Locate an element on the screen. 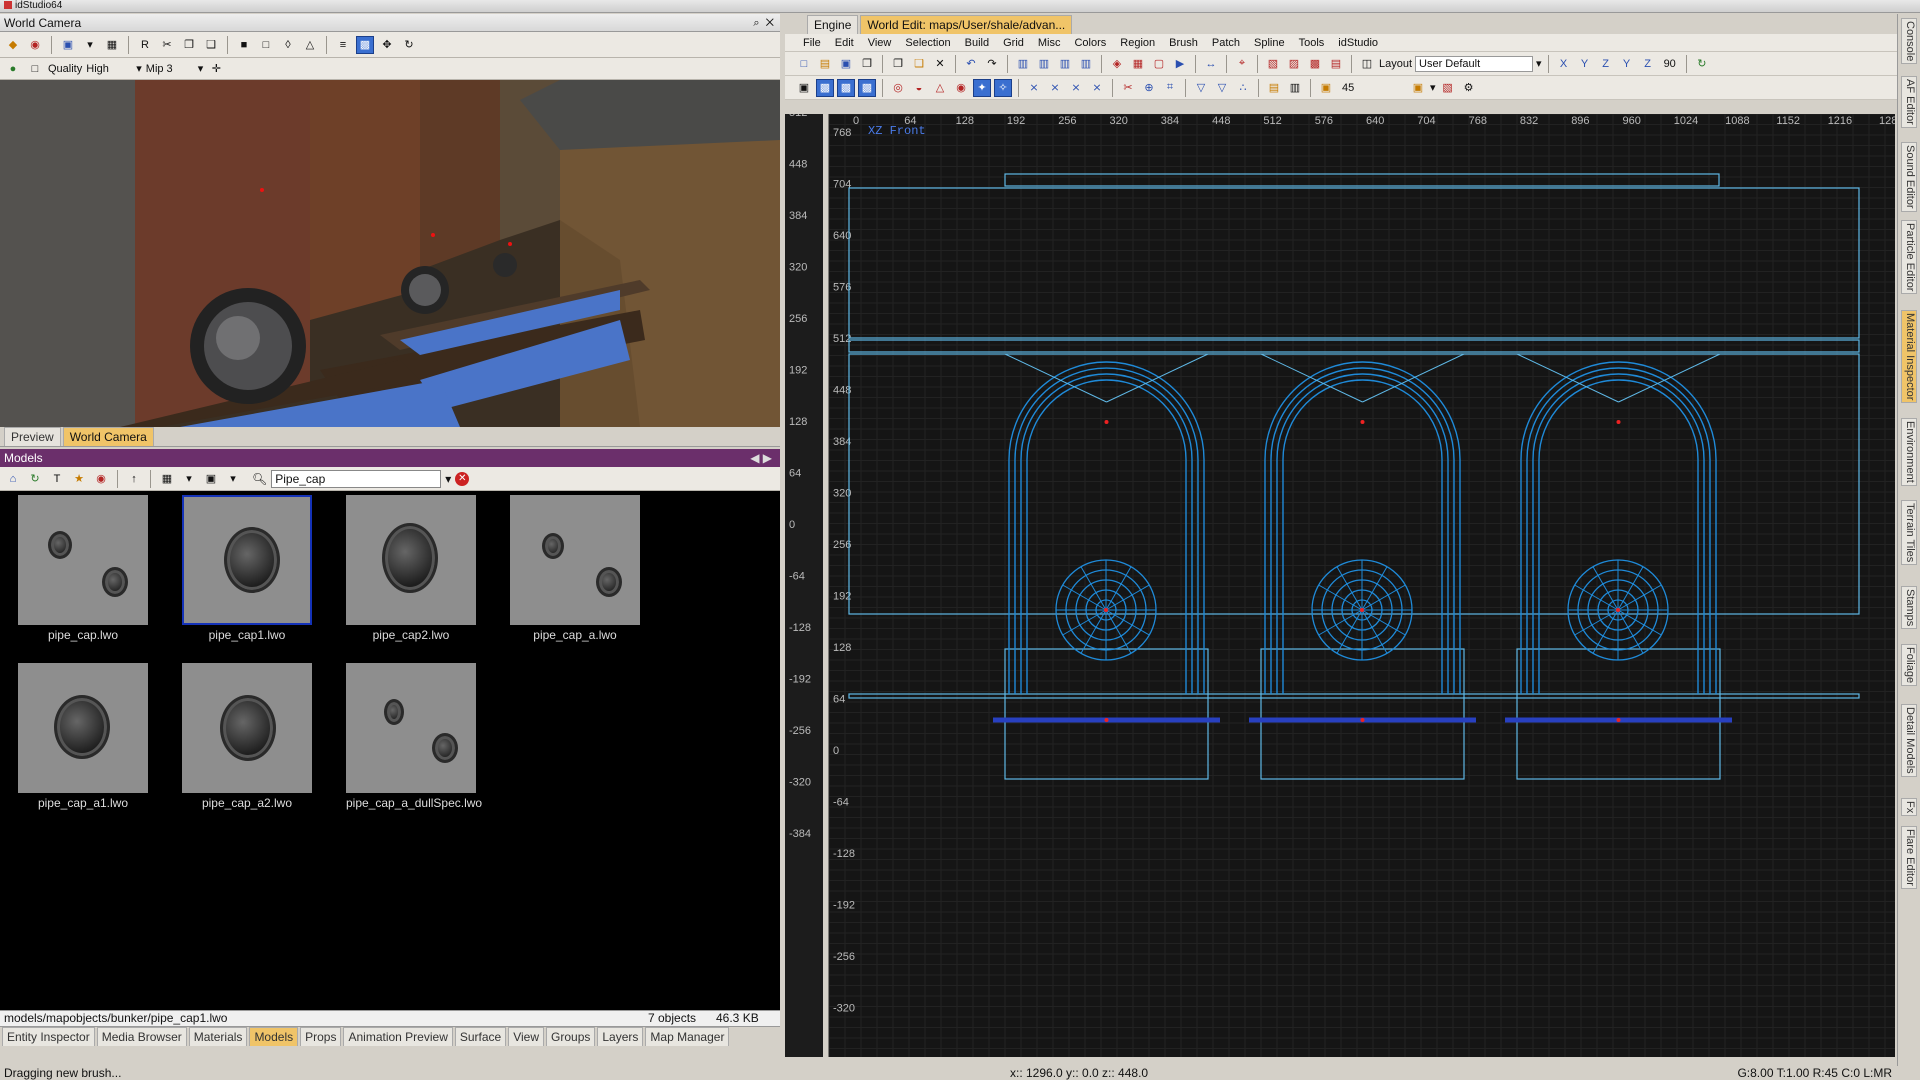  dropdown-icon: ▾ is located at coordinates (90, 45).